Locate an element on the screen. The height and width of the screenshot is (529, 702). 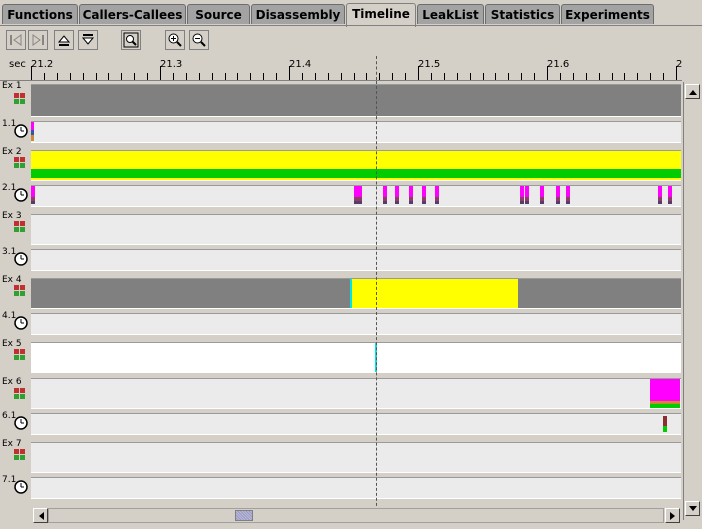
arrow-down-icon is located at coordinates (692, 508).